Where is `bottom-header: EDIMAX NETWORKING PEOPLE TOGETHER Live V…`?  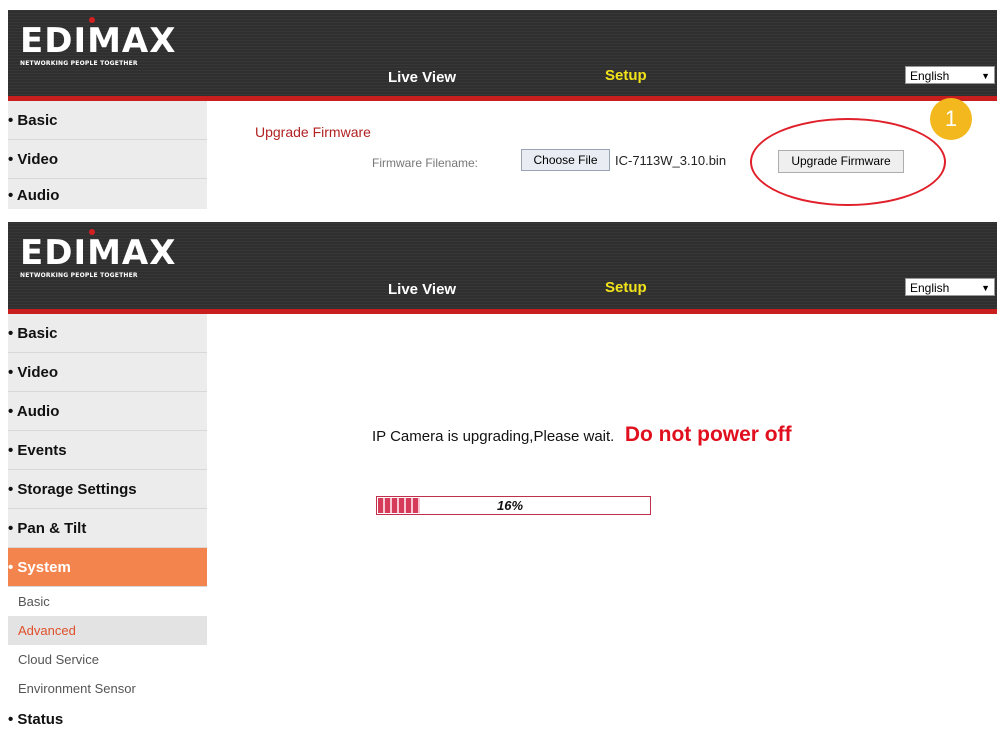
bottom-header: EDIMAX NETWORKING PEOPLE TOGETHER Live V… is located at coordinates (502, 268).